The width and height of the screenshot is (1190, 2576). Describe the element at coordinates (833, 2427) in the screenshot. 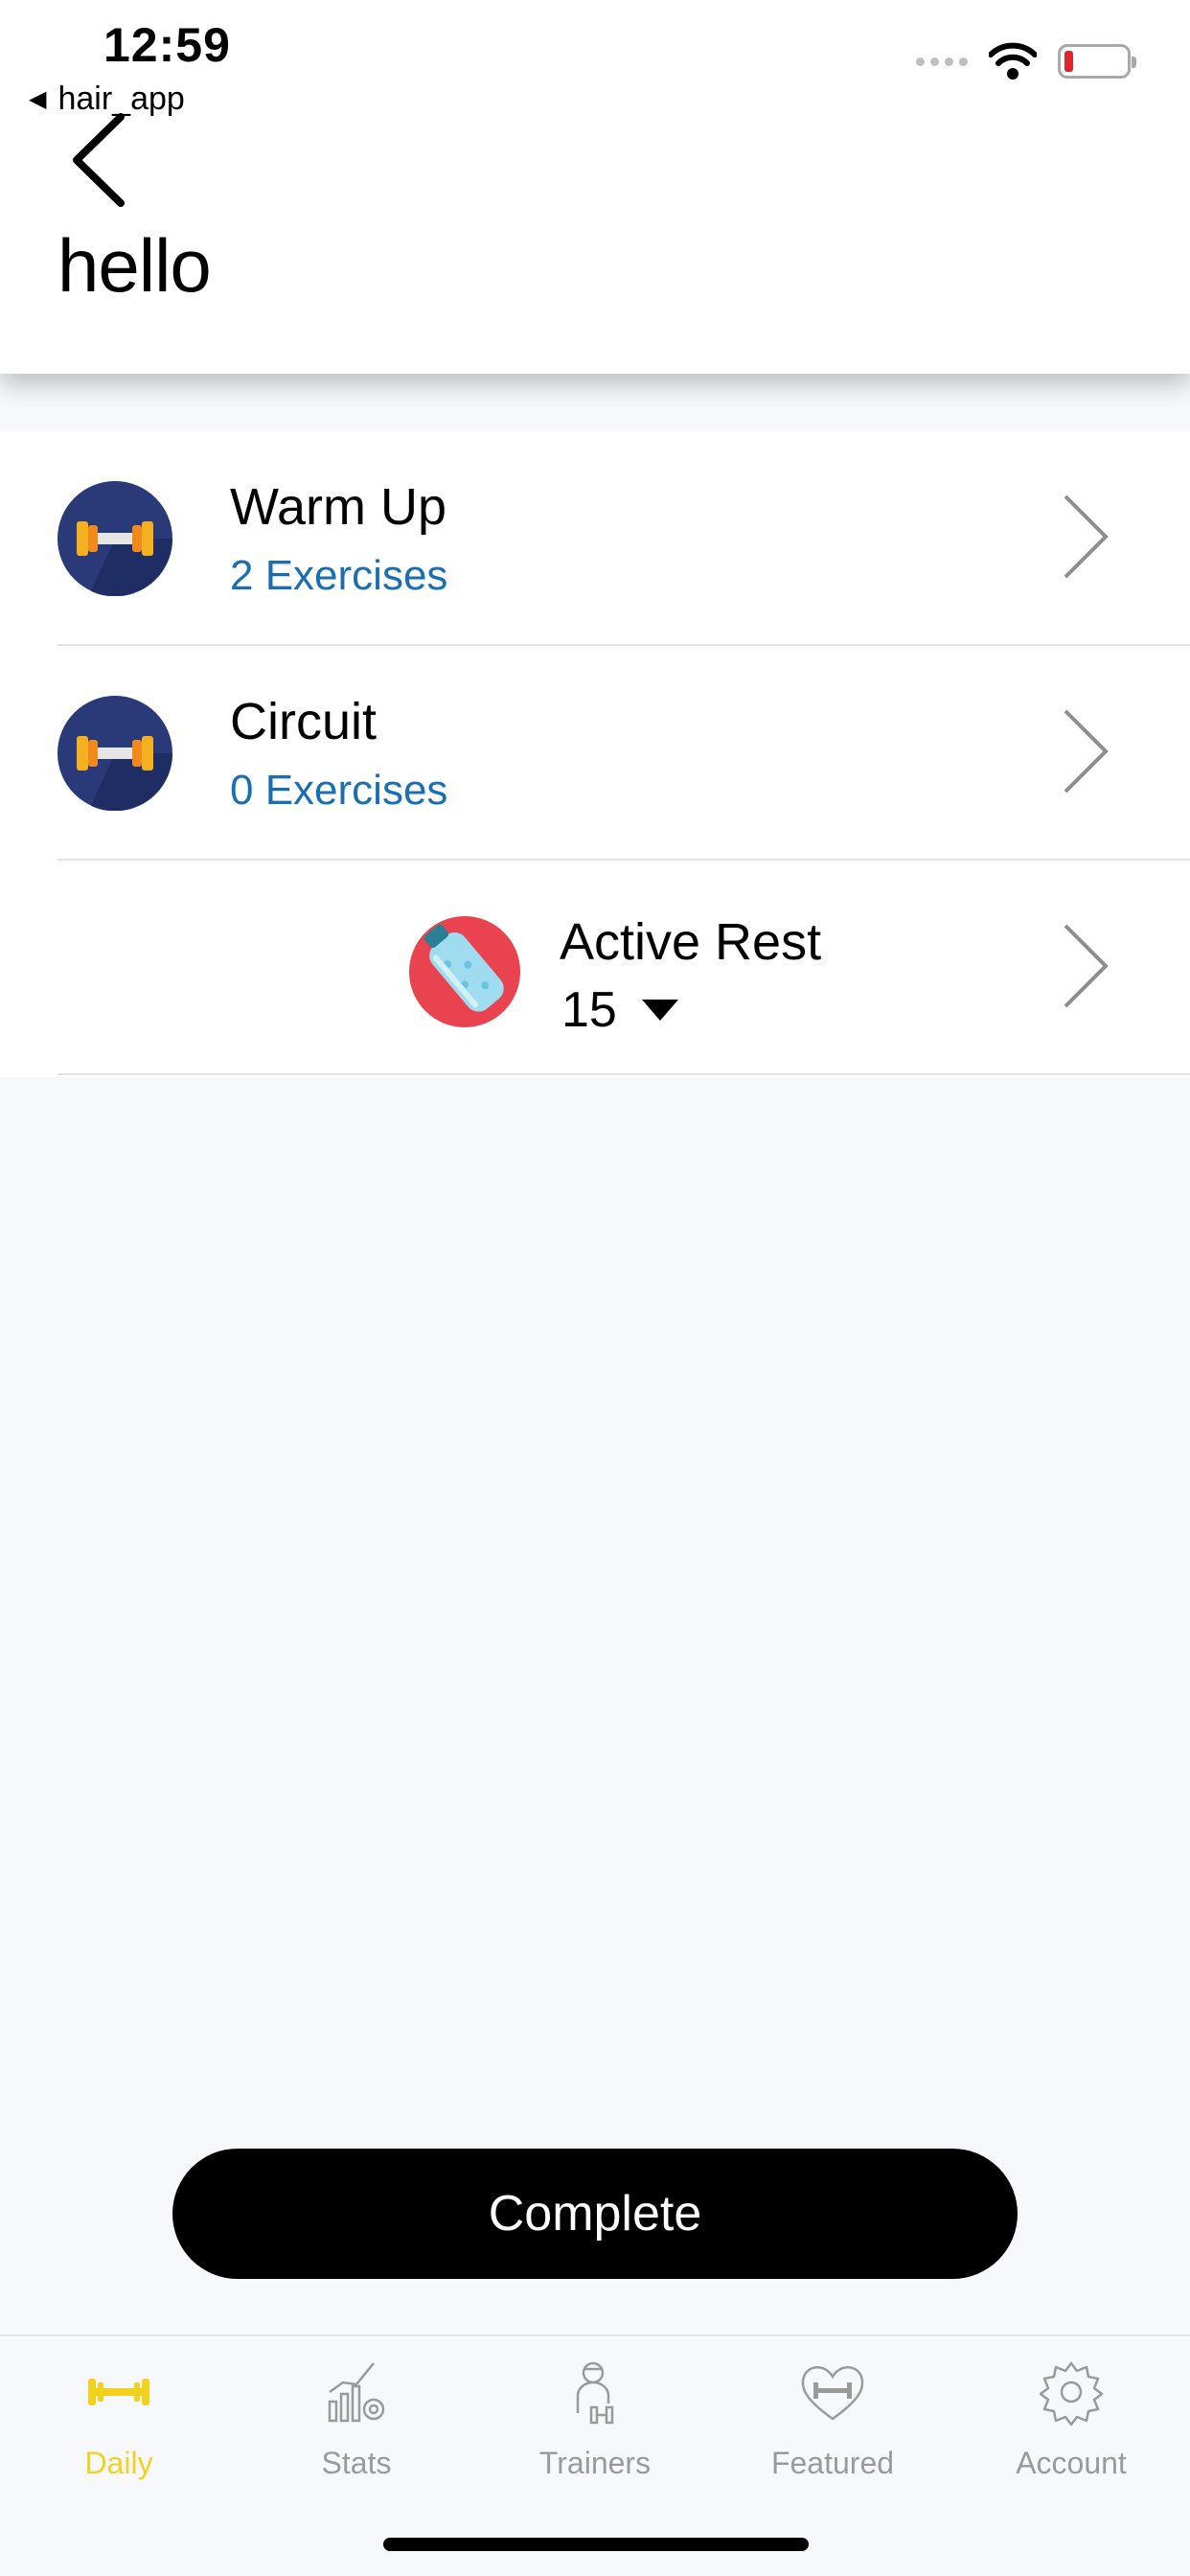

I see `tab-featured: Featured` at that location.